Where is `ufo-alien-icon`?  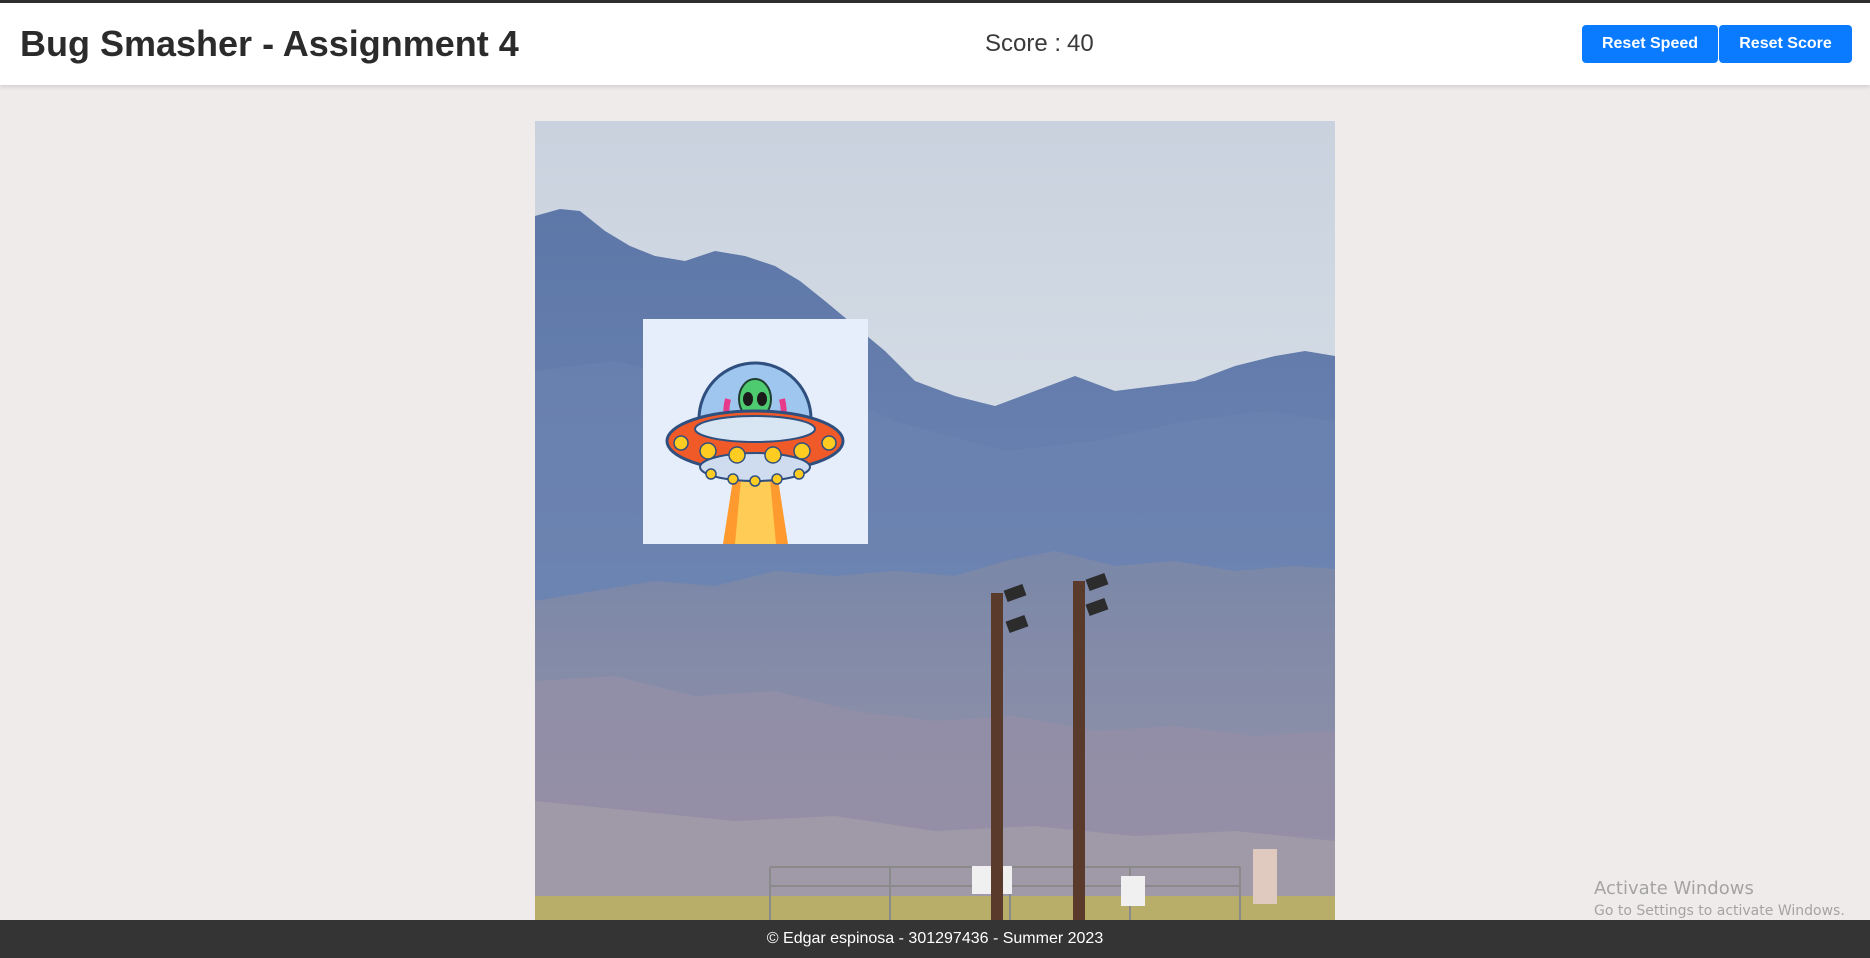 ufo-alien-icon is located at coordinates (755, 452).